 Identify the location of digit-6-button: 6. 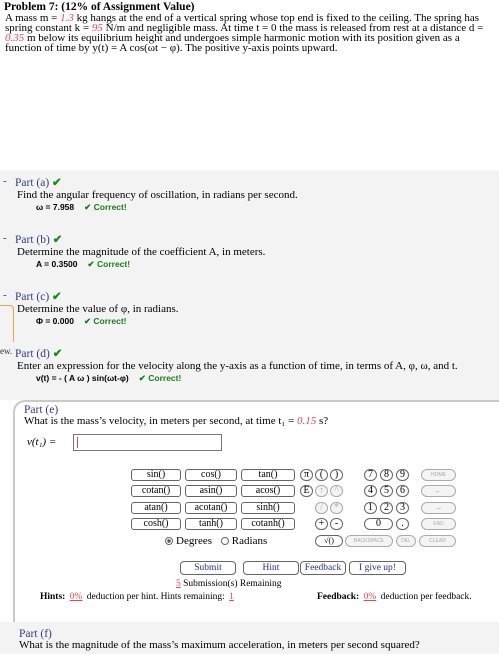
(402, 491).